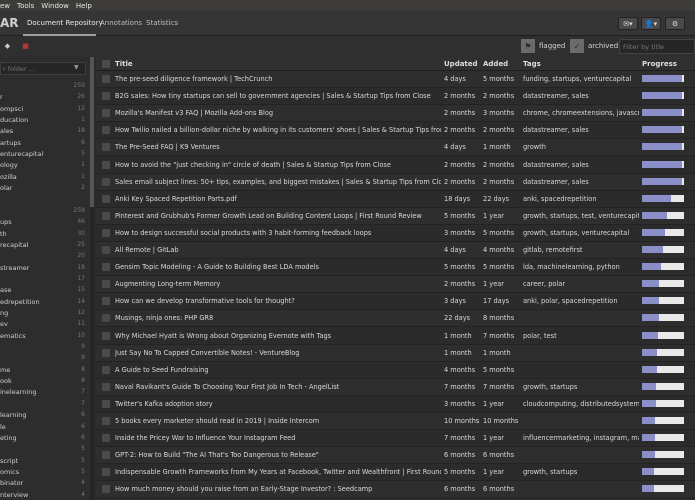  What do you see at coordinates (675, 23) in the screenshot?
I see `settings-button: ⚙` at bounding box center [675, 23].